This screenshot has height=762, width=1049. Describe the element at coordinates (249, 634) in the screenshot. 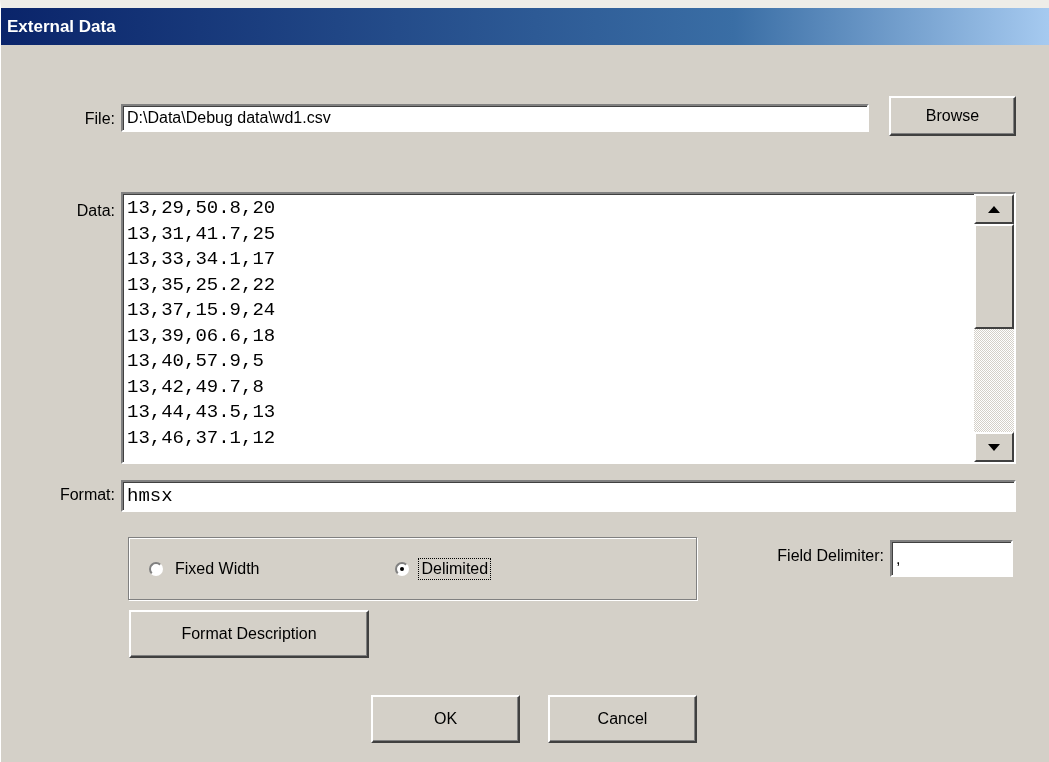

I see `format-description-button: Format Description` at that location.